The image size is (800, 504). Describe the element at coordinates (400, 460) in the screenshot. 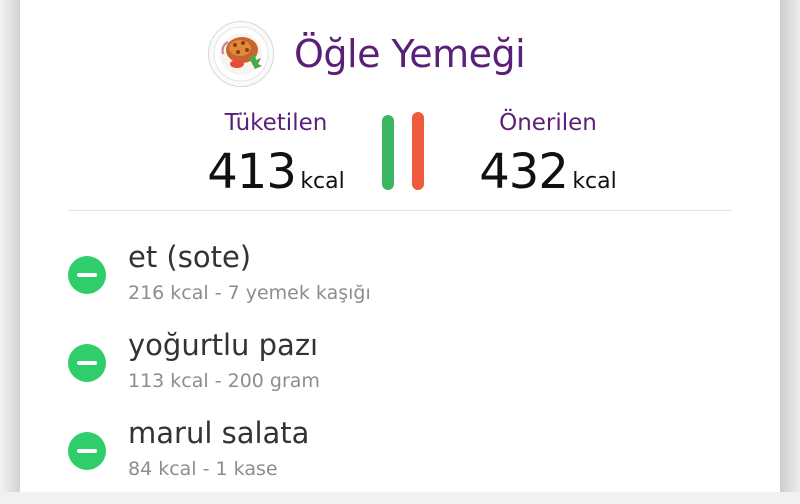

I see `food-item: marul salata 84 kcal - 1 kase` at that location.